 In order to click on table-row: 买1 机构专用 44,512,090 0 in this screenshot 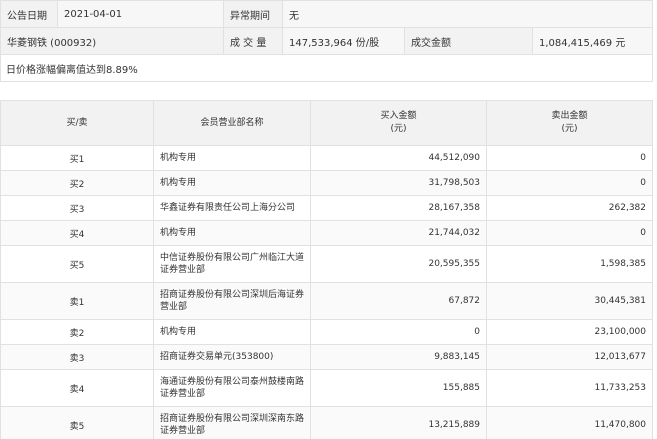, I will do `click(326, 158)`.